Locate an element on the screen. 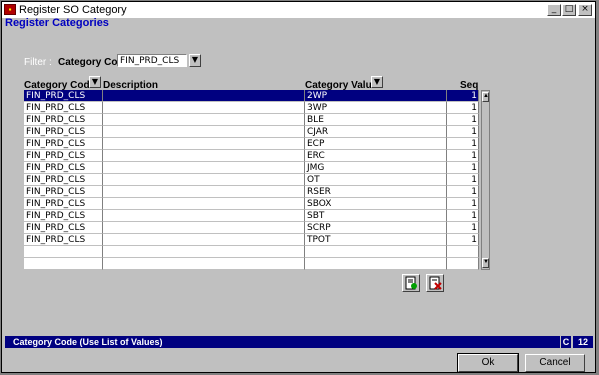 The height and width of the screenshot is (375, 599). status-message: Category Code (Use List of Values) is located at coordinates (282, 342).